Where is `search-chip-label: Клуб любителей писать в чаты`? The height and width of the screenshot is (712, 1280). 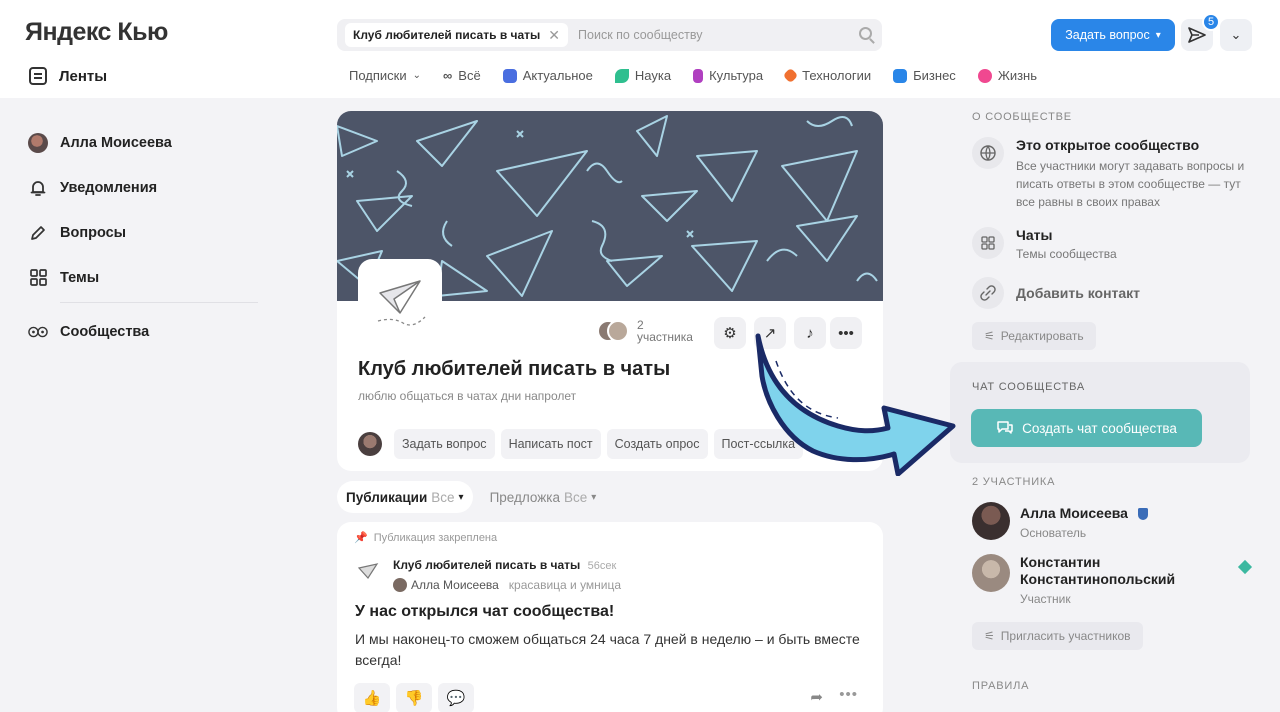 search-chip-label: Клуб любителей писать в чаты is located at coordinates (447, 35).